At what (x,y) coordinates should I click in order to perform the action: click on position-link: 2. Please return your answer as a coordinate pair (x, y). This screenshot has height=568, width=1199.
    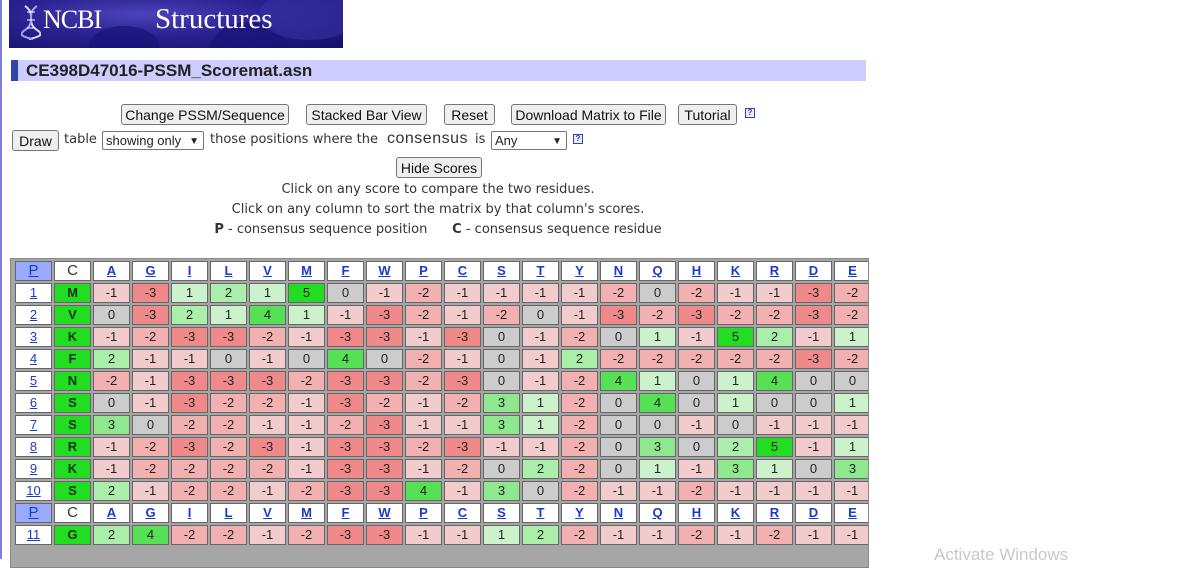
    Looking at the image, I should click on (33, 314).